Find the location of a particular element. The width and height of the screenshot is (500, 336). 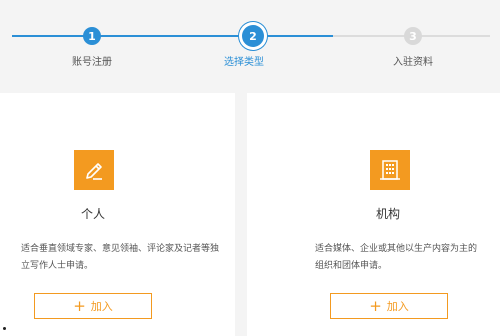

card-title: 机构 is located at coordinates (388, 214).